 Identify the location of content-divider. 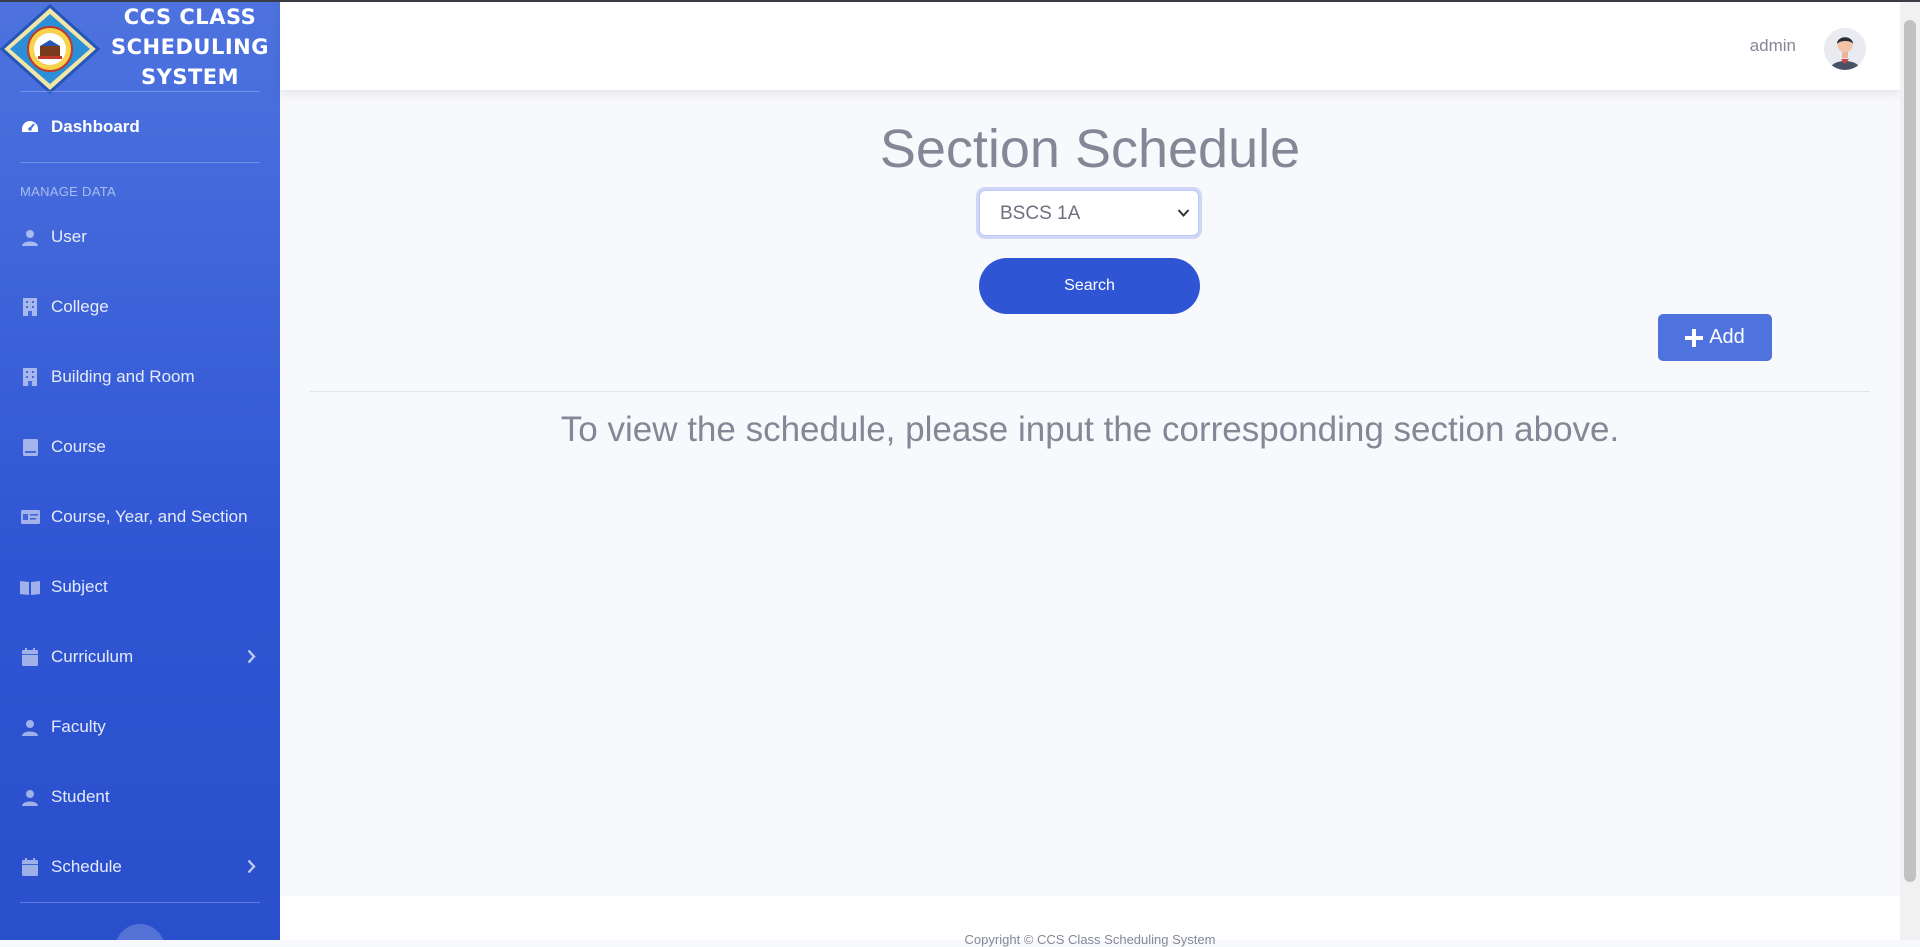
(1090, 391).